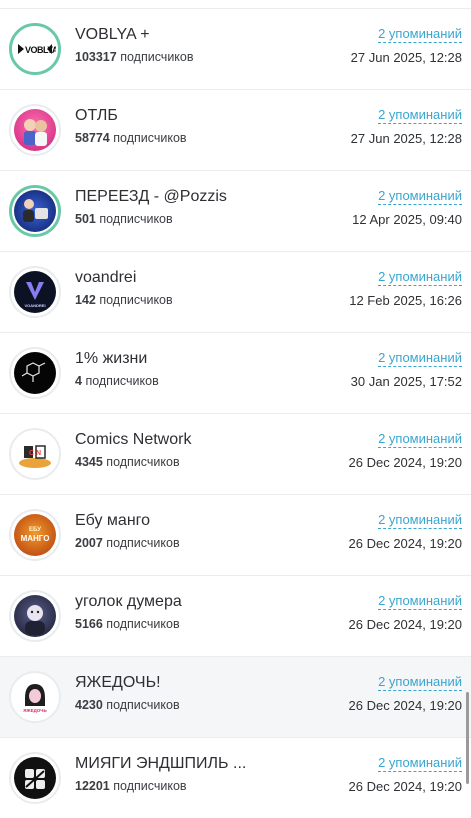  Describe the element at coordinates (111, 359) in the screenshot. I see `channel-name: 1% жизни` at that location.